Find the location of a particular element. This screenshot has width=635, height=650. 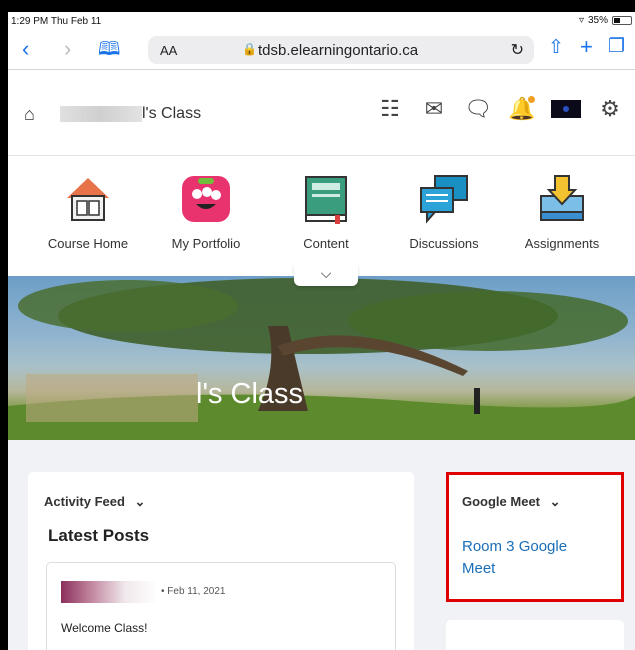

tool-course-home: Course Home is located at coordinates (88, 212).